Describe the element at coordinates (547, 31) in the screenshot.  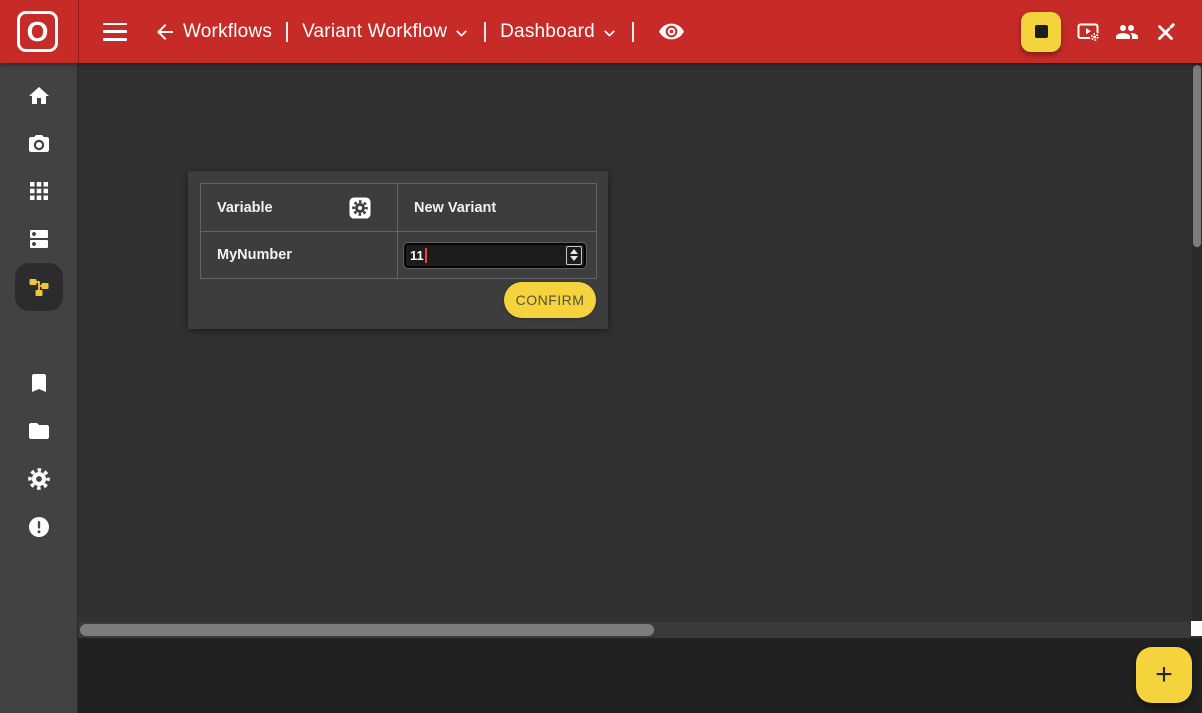
I see `dashboard-selector-label: Dashboard` at that location.